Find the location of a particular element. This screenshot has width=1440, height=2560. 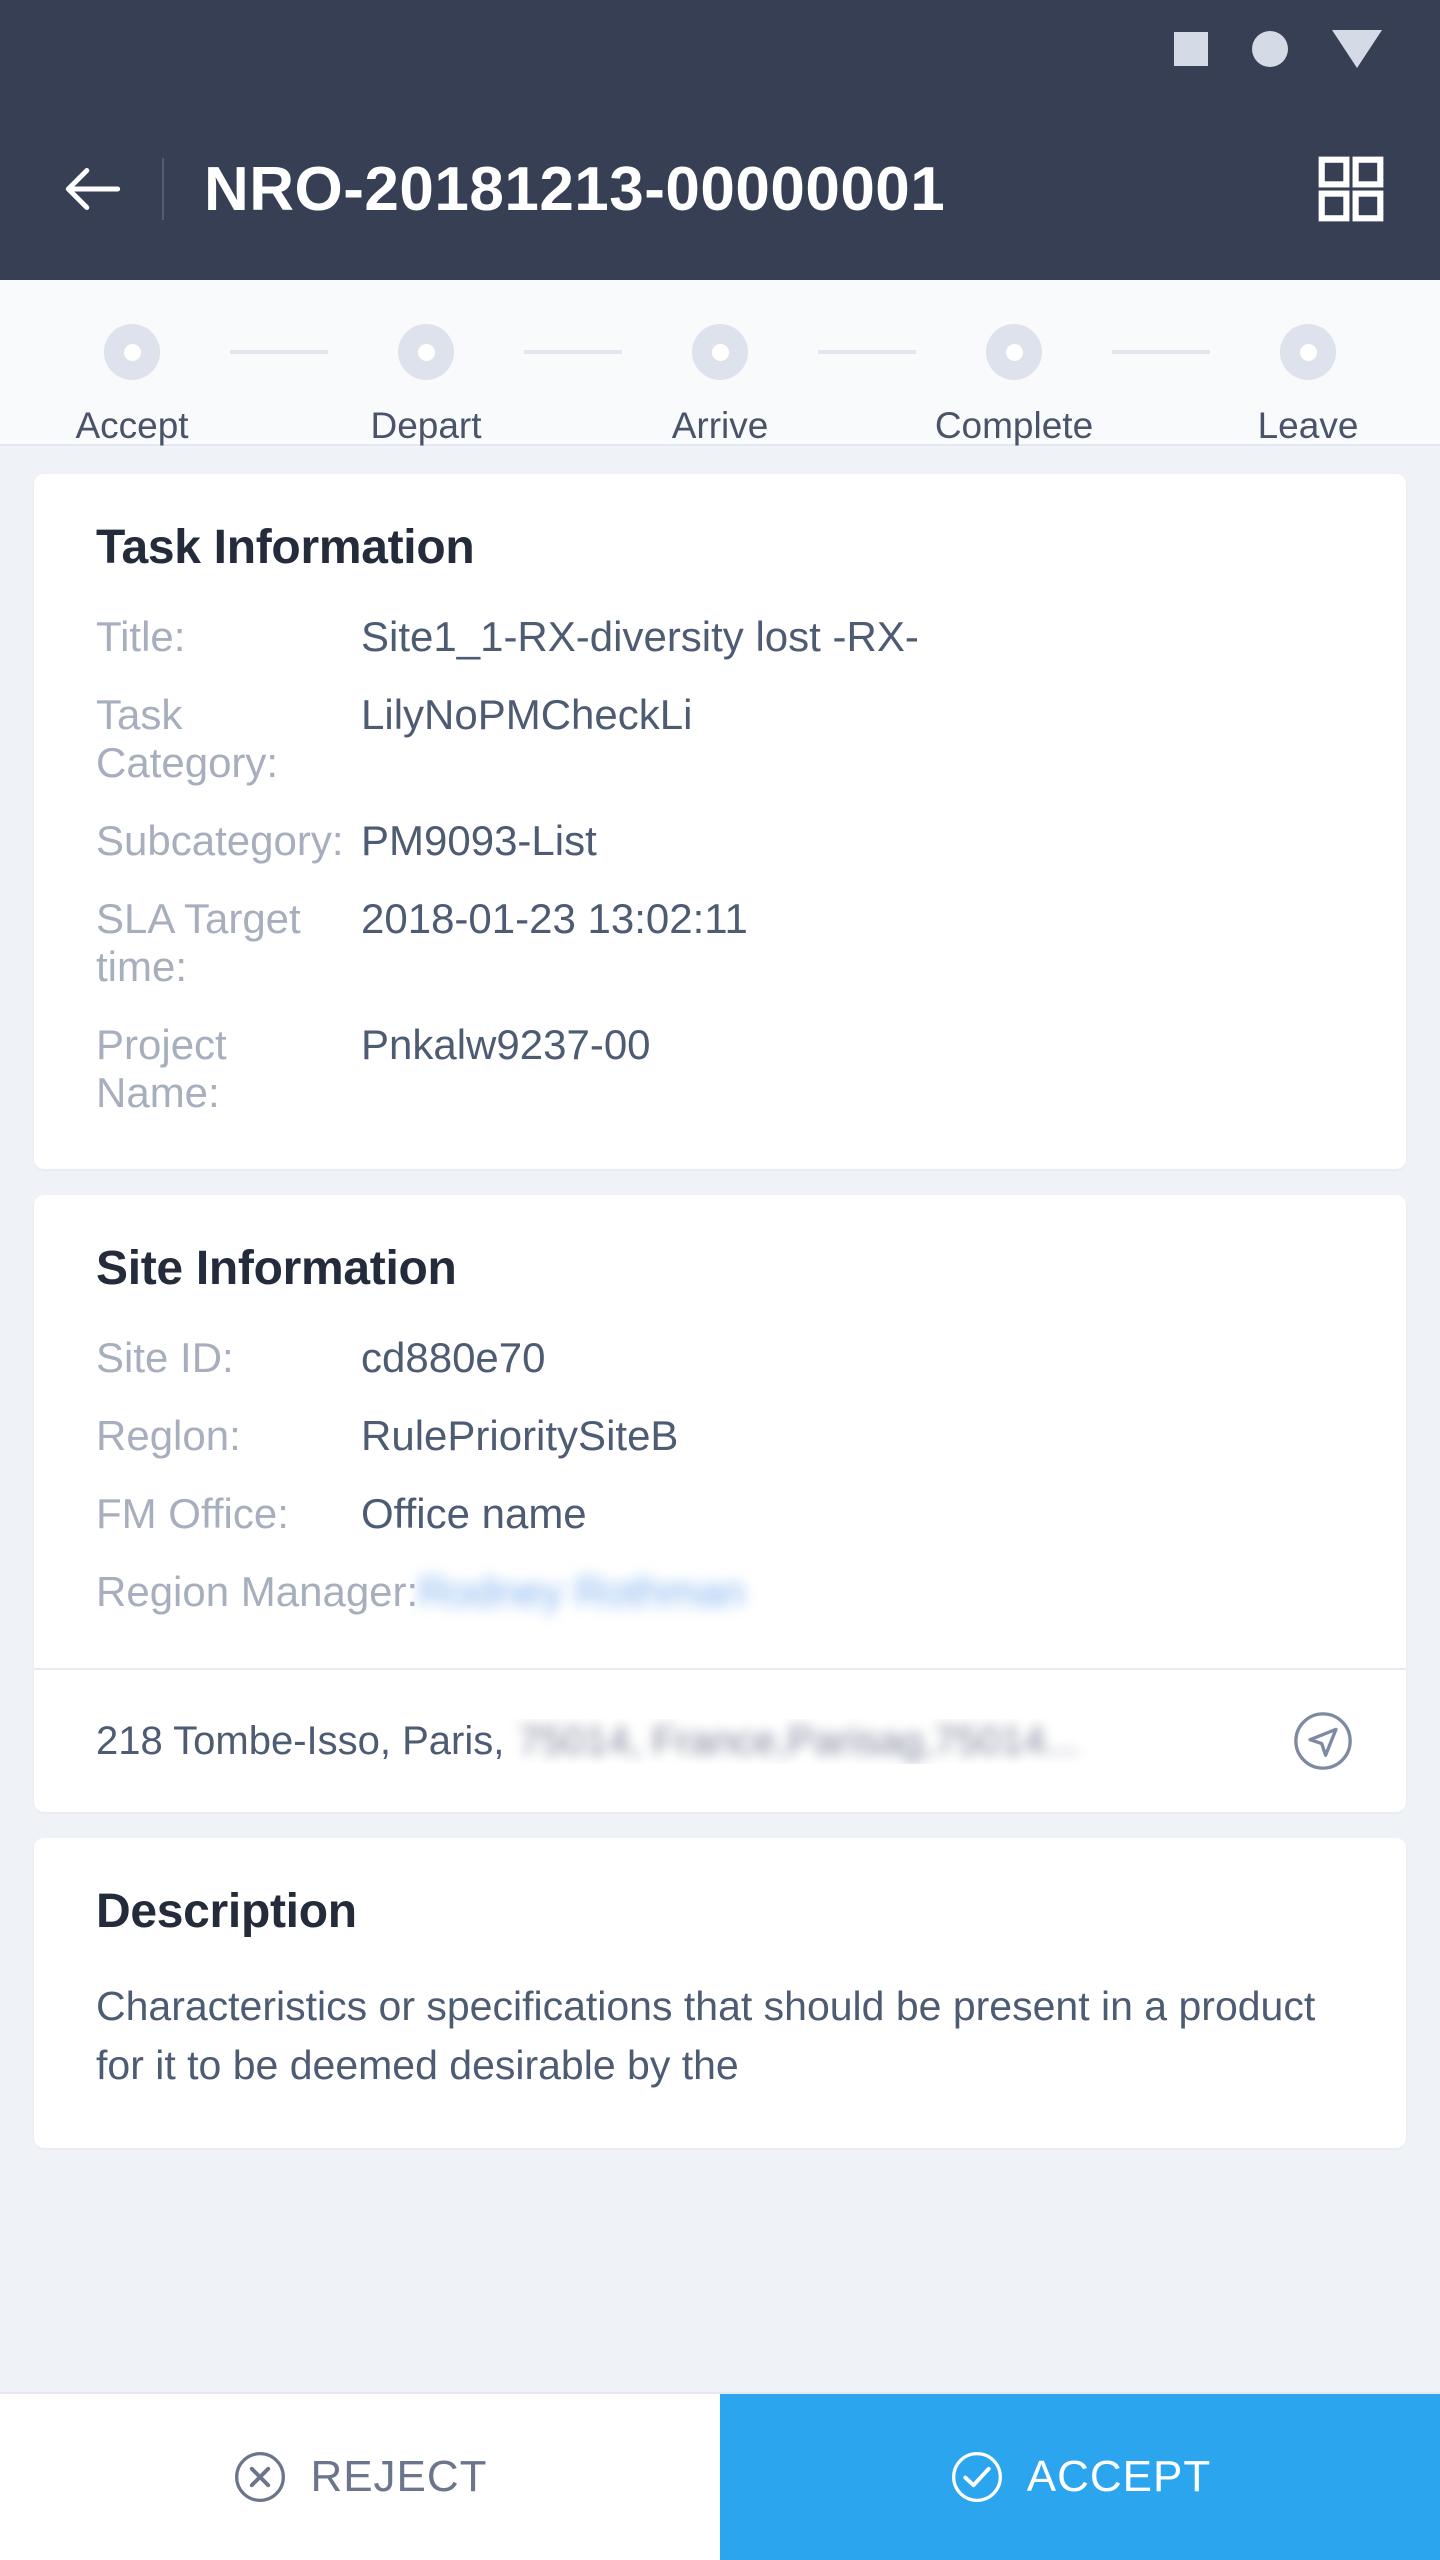

card-heading: Site Information is located at coordinates (276, 1268).